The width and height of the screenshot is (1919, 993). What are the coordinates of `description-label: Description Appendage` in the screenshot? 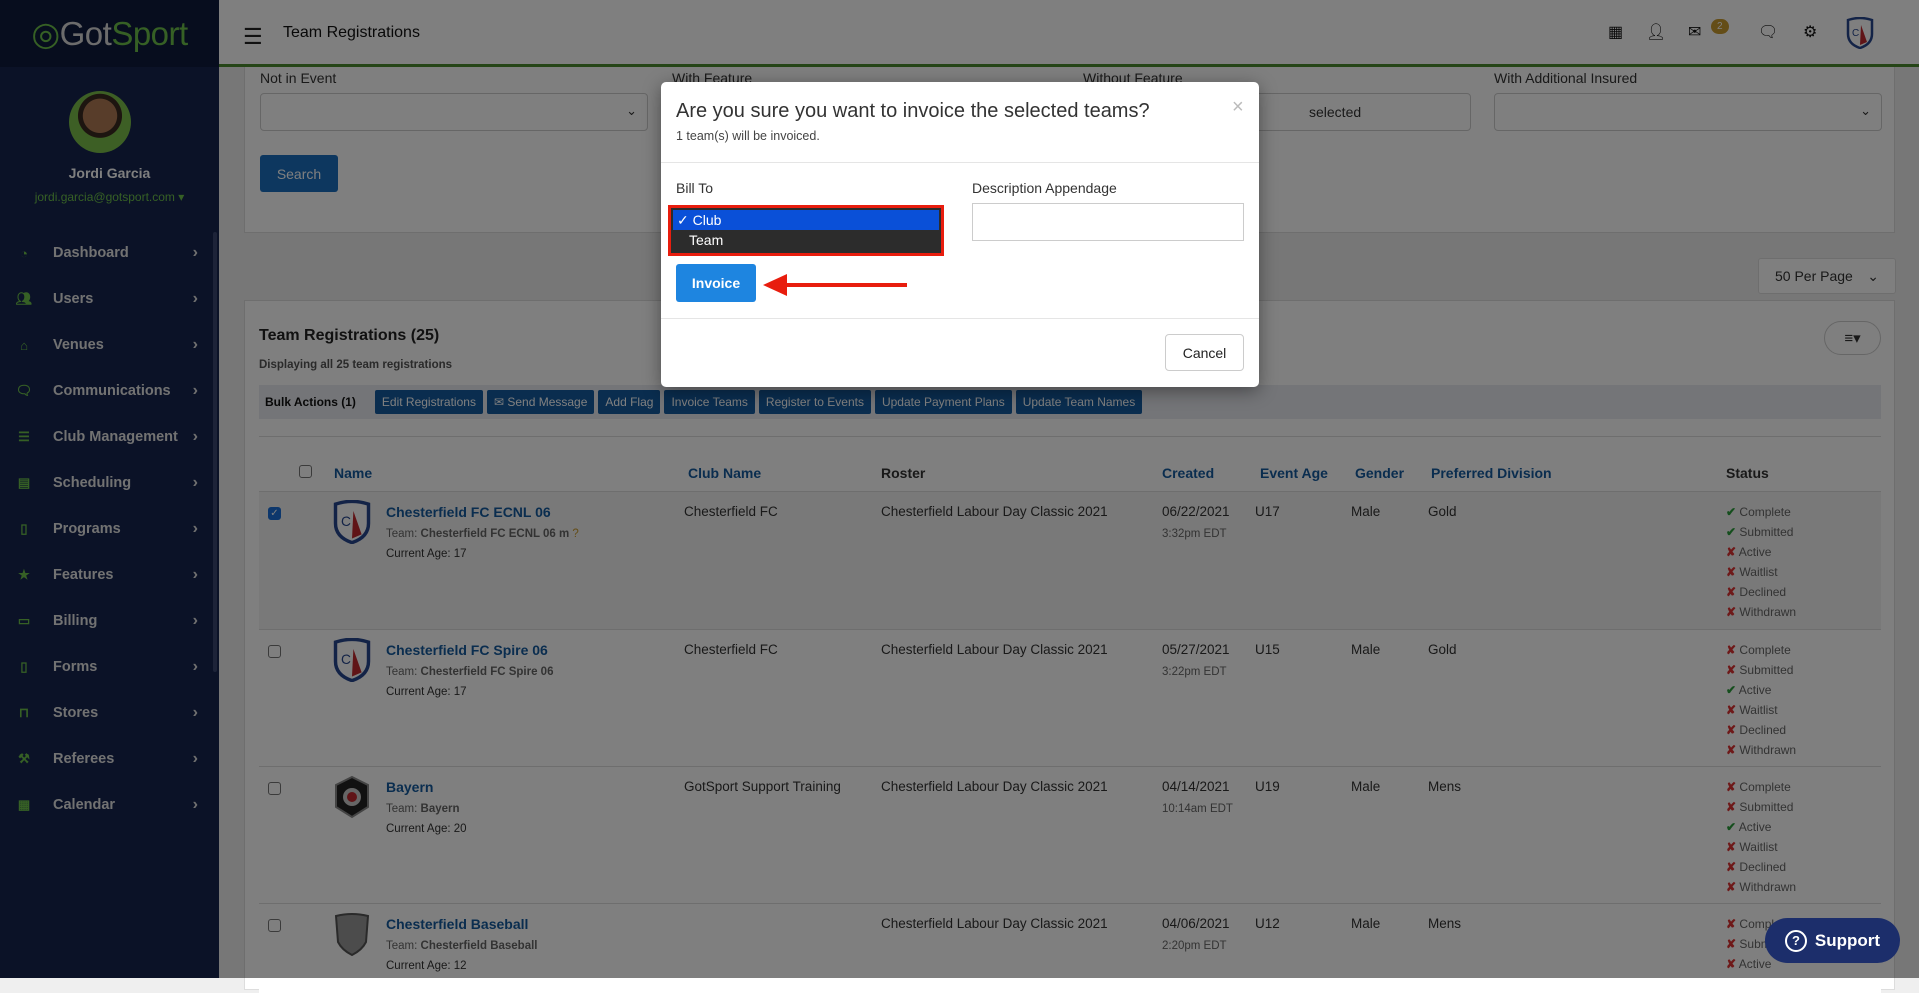 It's located at (1044, 188).